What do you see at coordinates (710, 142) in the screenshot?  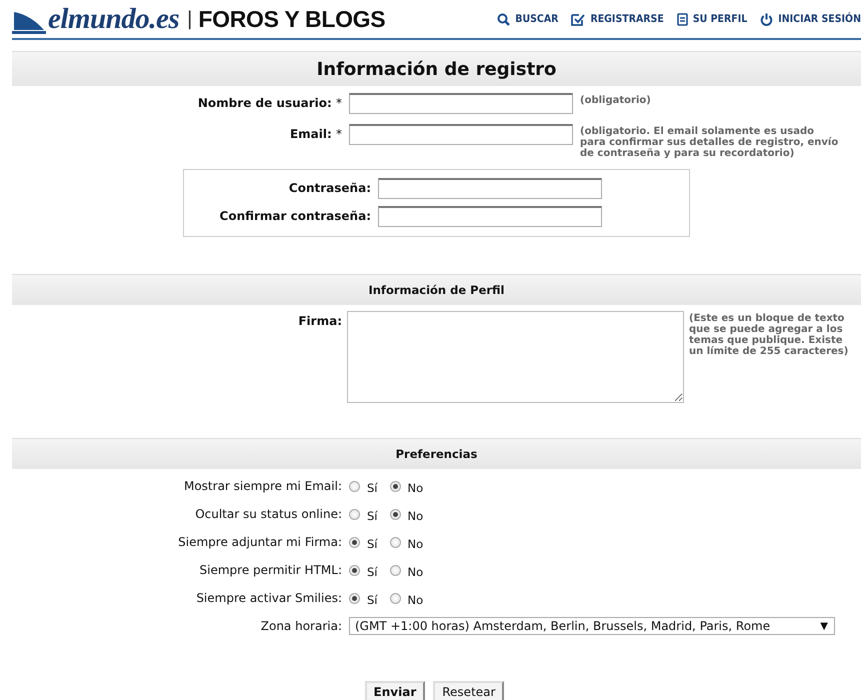 I see `field-hint: (obligatorio. El email solamente es usado para confirmar sus detalles de registro, envío de contraseña y para su recordatorio)` at bounding box center [710, 142].